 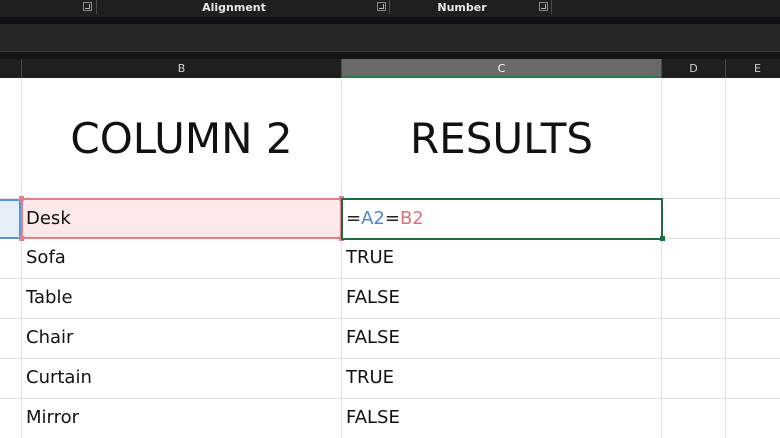 What do you see at coordinates (390, 38) in the screenshot?
I see `formula-bar` at bounding box center [390, 38].